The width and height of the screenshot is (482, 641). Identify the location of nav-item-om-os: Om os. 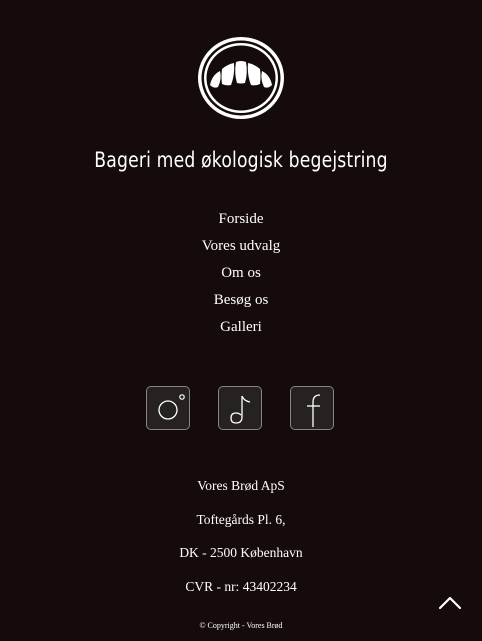
(241, 275).